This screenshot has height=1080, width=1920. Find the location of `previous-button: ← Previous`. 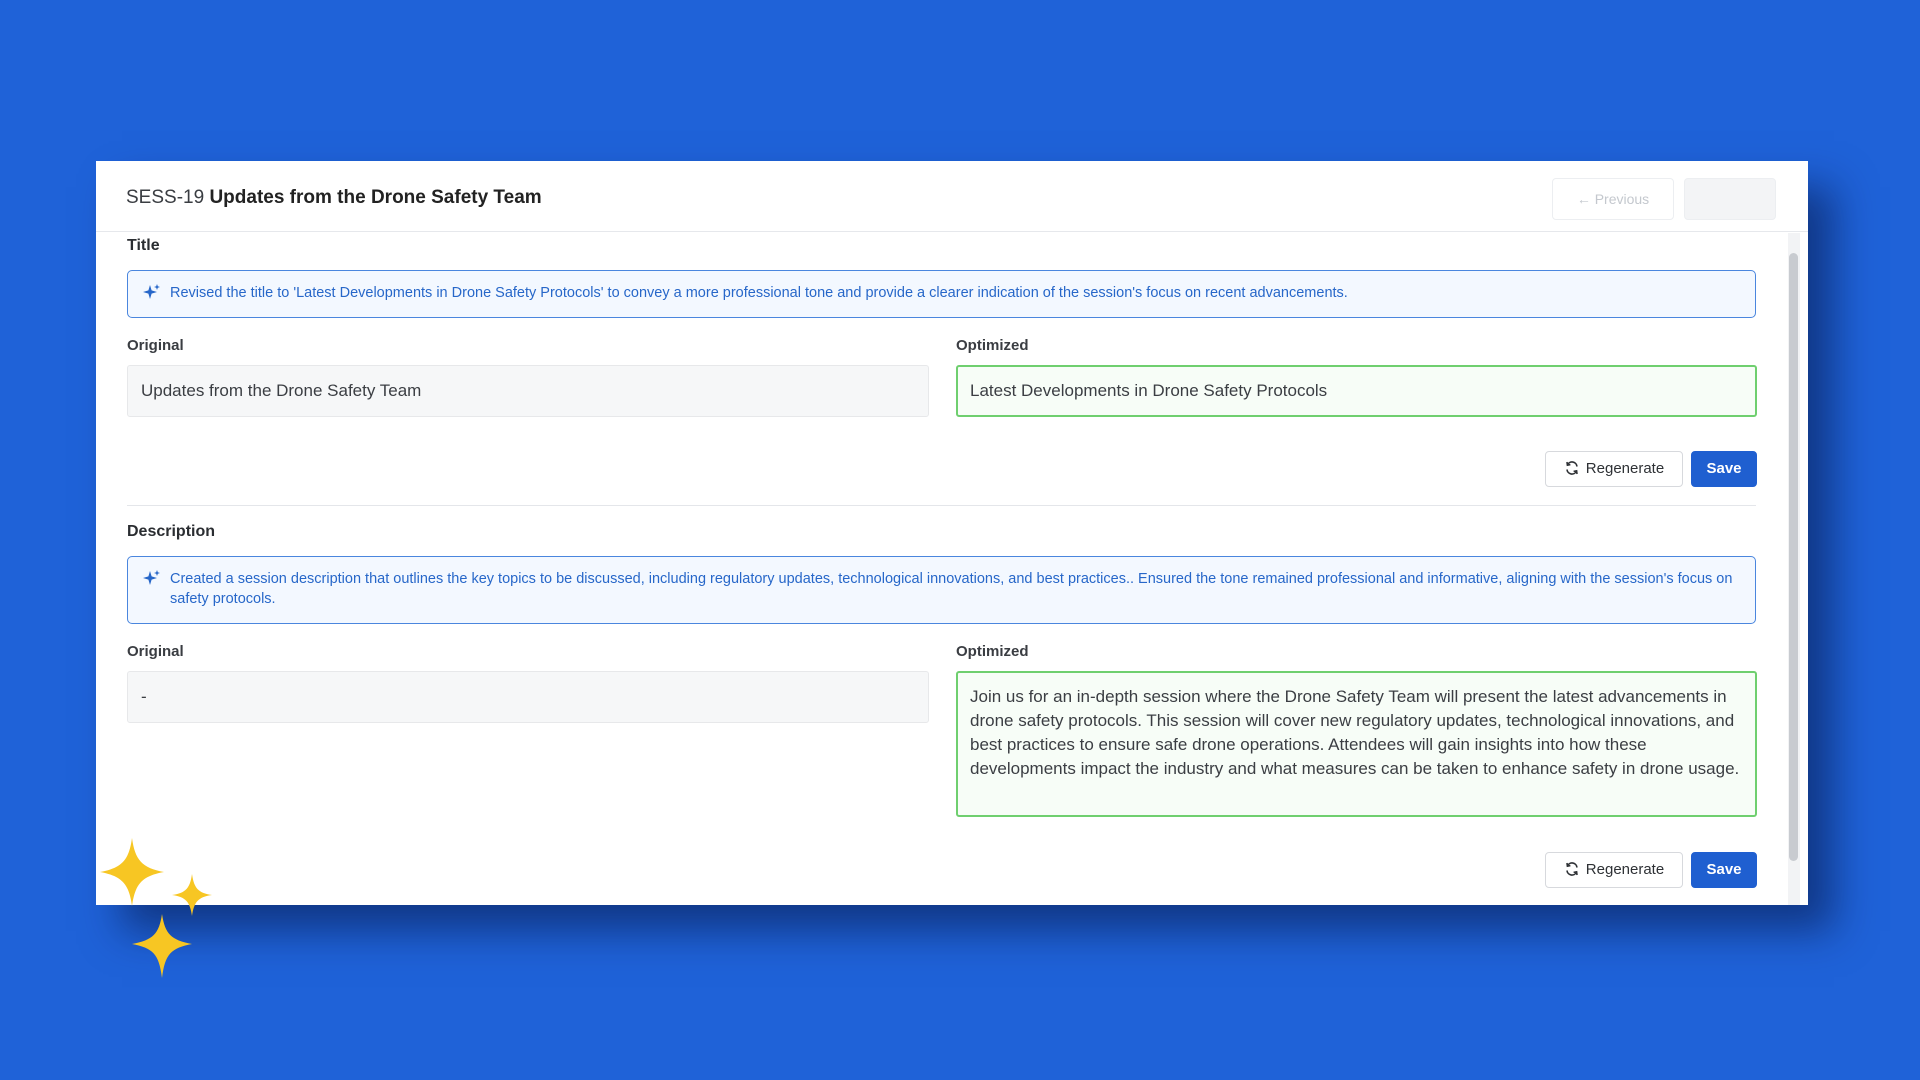

previous-button: ← Previous is located at coordinates (1613, 199).